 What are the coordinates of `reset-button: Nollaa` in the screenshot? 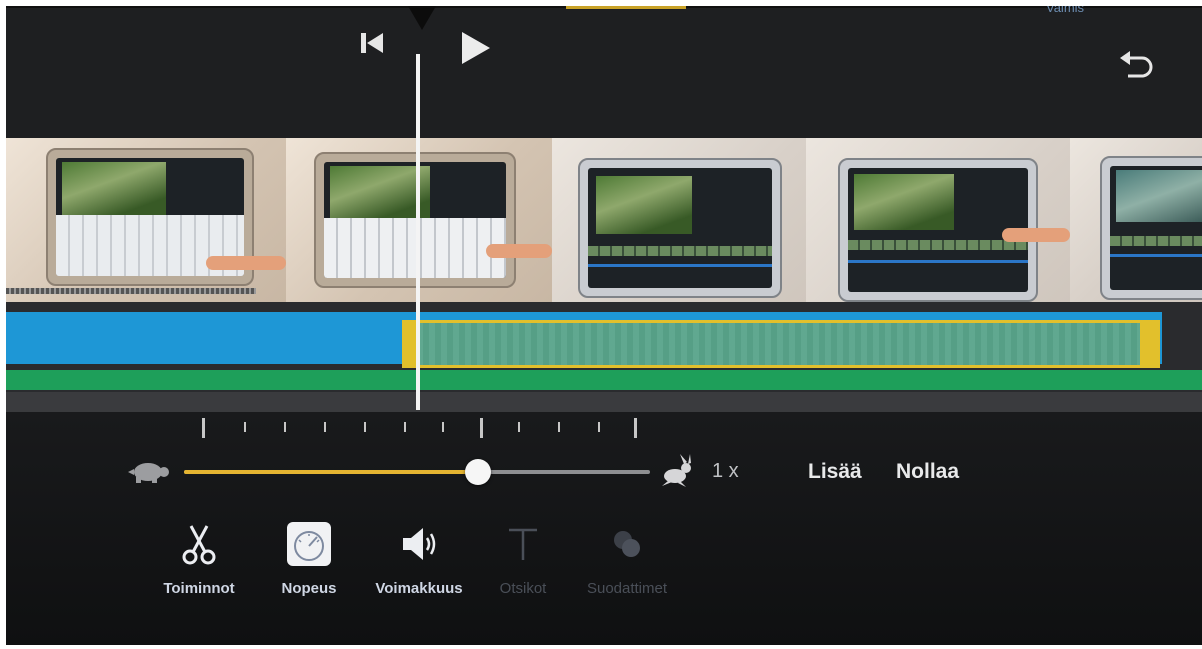 It's located at (927, 472).